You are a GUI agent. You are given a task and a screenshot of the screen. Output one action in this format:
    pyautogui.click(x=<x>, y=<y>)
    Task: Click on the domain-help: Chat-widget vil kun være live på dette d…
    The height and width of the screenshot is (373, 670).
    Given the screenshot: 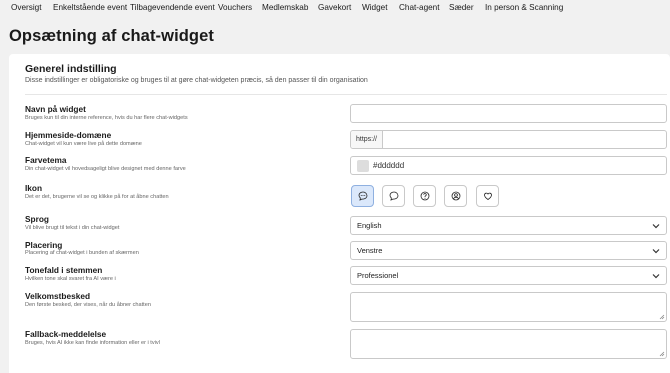 What is the action you would take?
    pyautogui.click(x=83, y=144)
    